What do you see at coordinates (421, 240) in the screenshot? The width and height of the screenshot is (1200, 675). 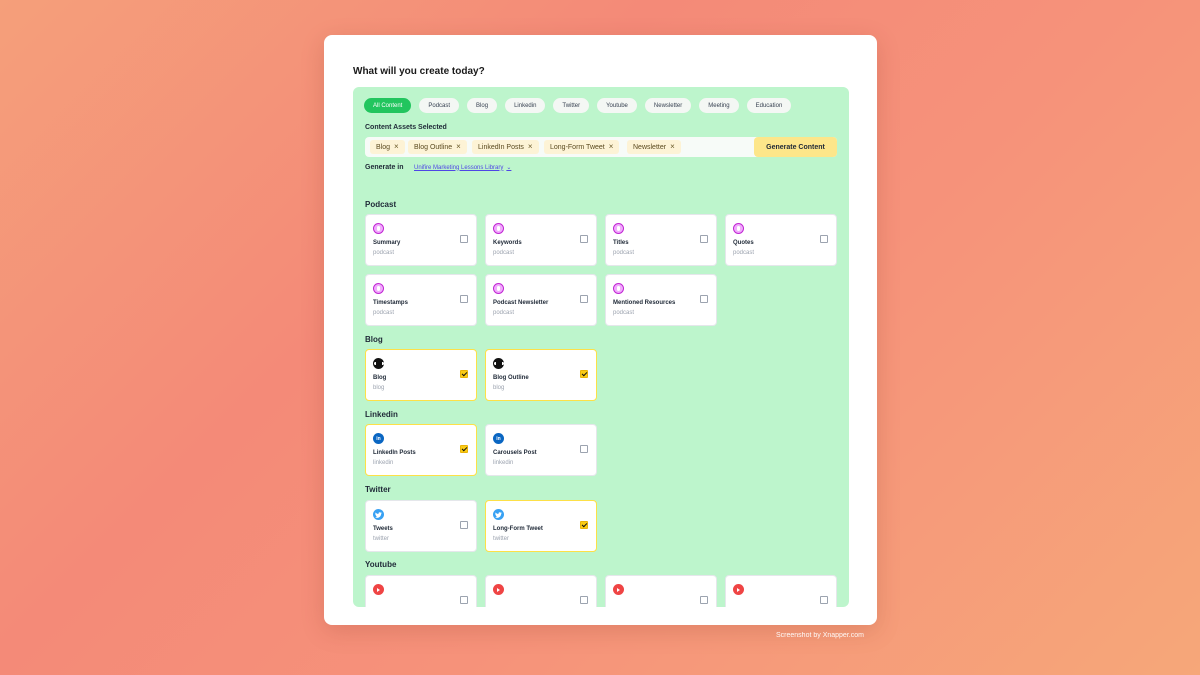 I see `card-summary: Summary podcast` at bounding box center [421, 240].